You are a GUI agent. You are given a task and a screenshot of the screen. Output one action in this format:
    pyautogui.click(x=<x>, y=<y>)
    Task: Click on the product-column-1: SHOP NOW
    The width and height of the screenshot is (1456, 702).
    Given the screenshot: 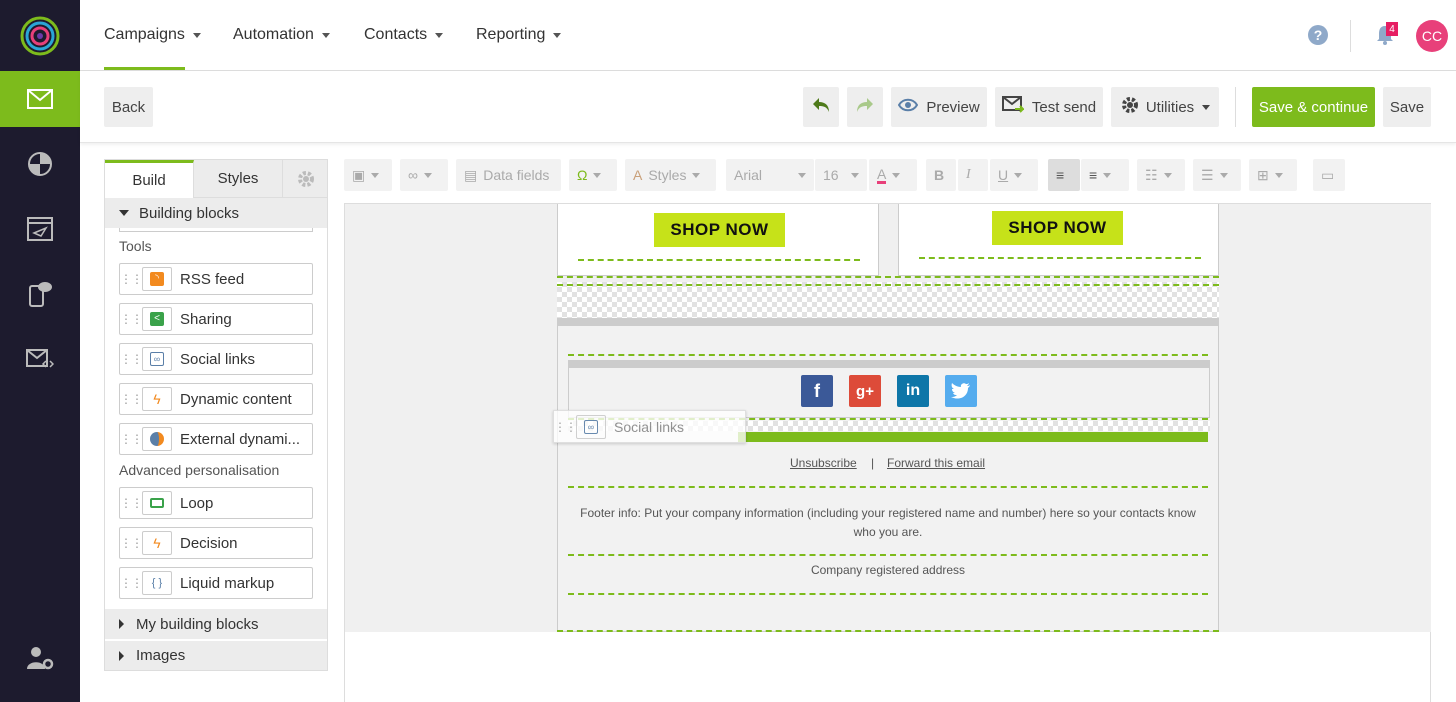 What is the action you would take?
    pyautogui.click(x=718, y=240)
    